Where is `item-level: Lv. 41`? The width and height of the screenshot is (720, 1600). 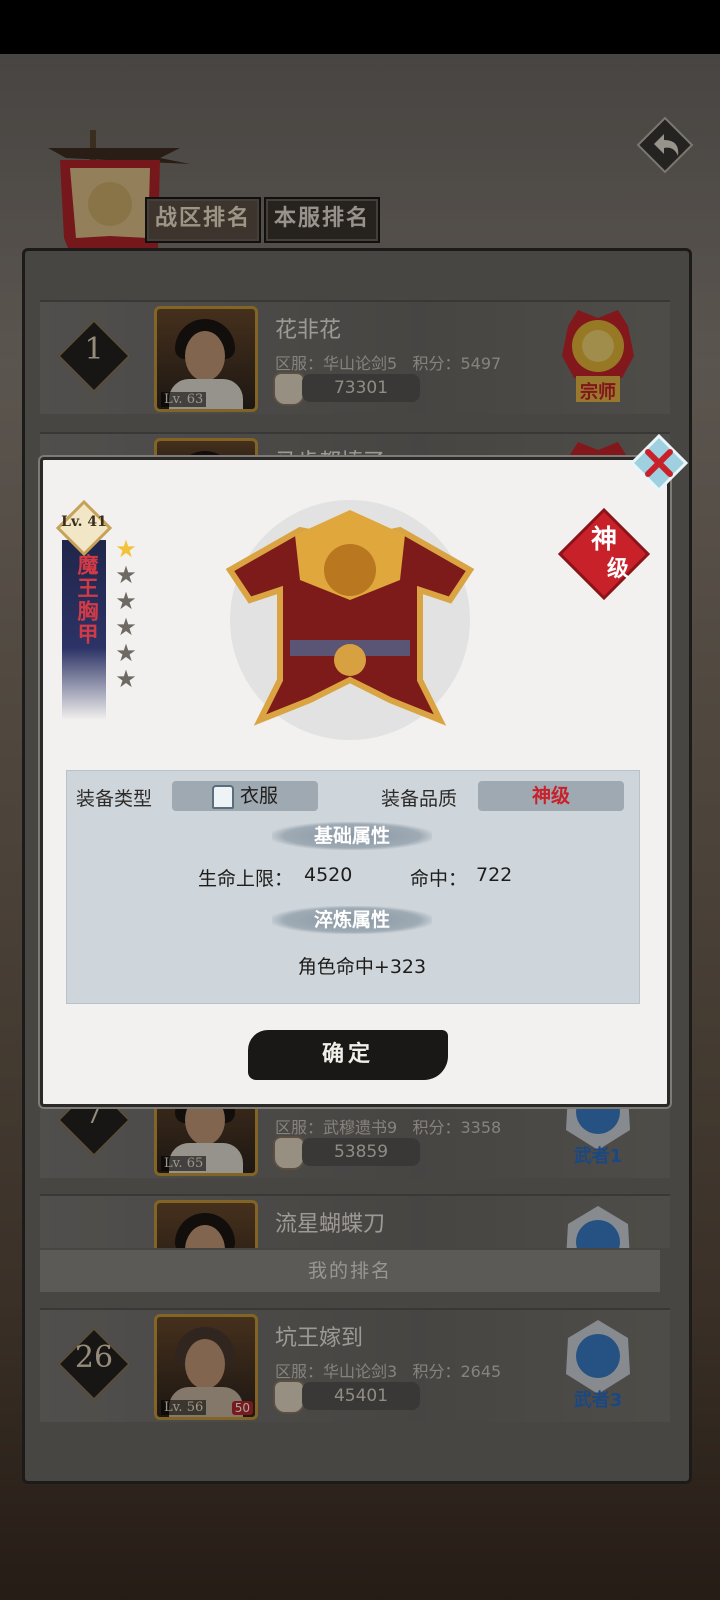 item-level: Lv. 41 is located at coordinates (84, 522).